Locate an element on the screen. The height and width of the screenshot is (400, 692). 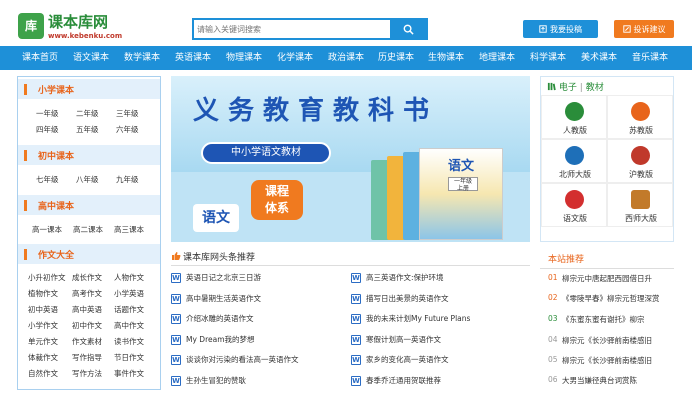
badge-line: 体系 is located at coordinates (276, 208).